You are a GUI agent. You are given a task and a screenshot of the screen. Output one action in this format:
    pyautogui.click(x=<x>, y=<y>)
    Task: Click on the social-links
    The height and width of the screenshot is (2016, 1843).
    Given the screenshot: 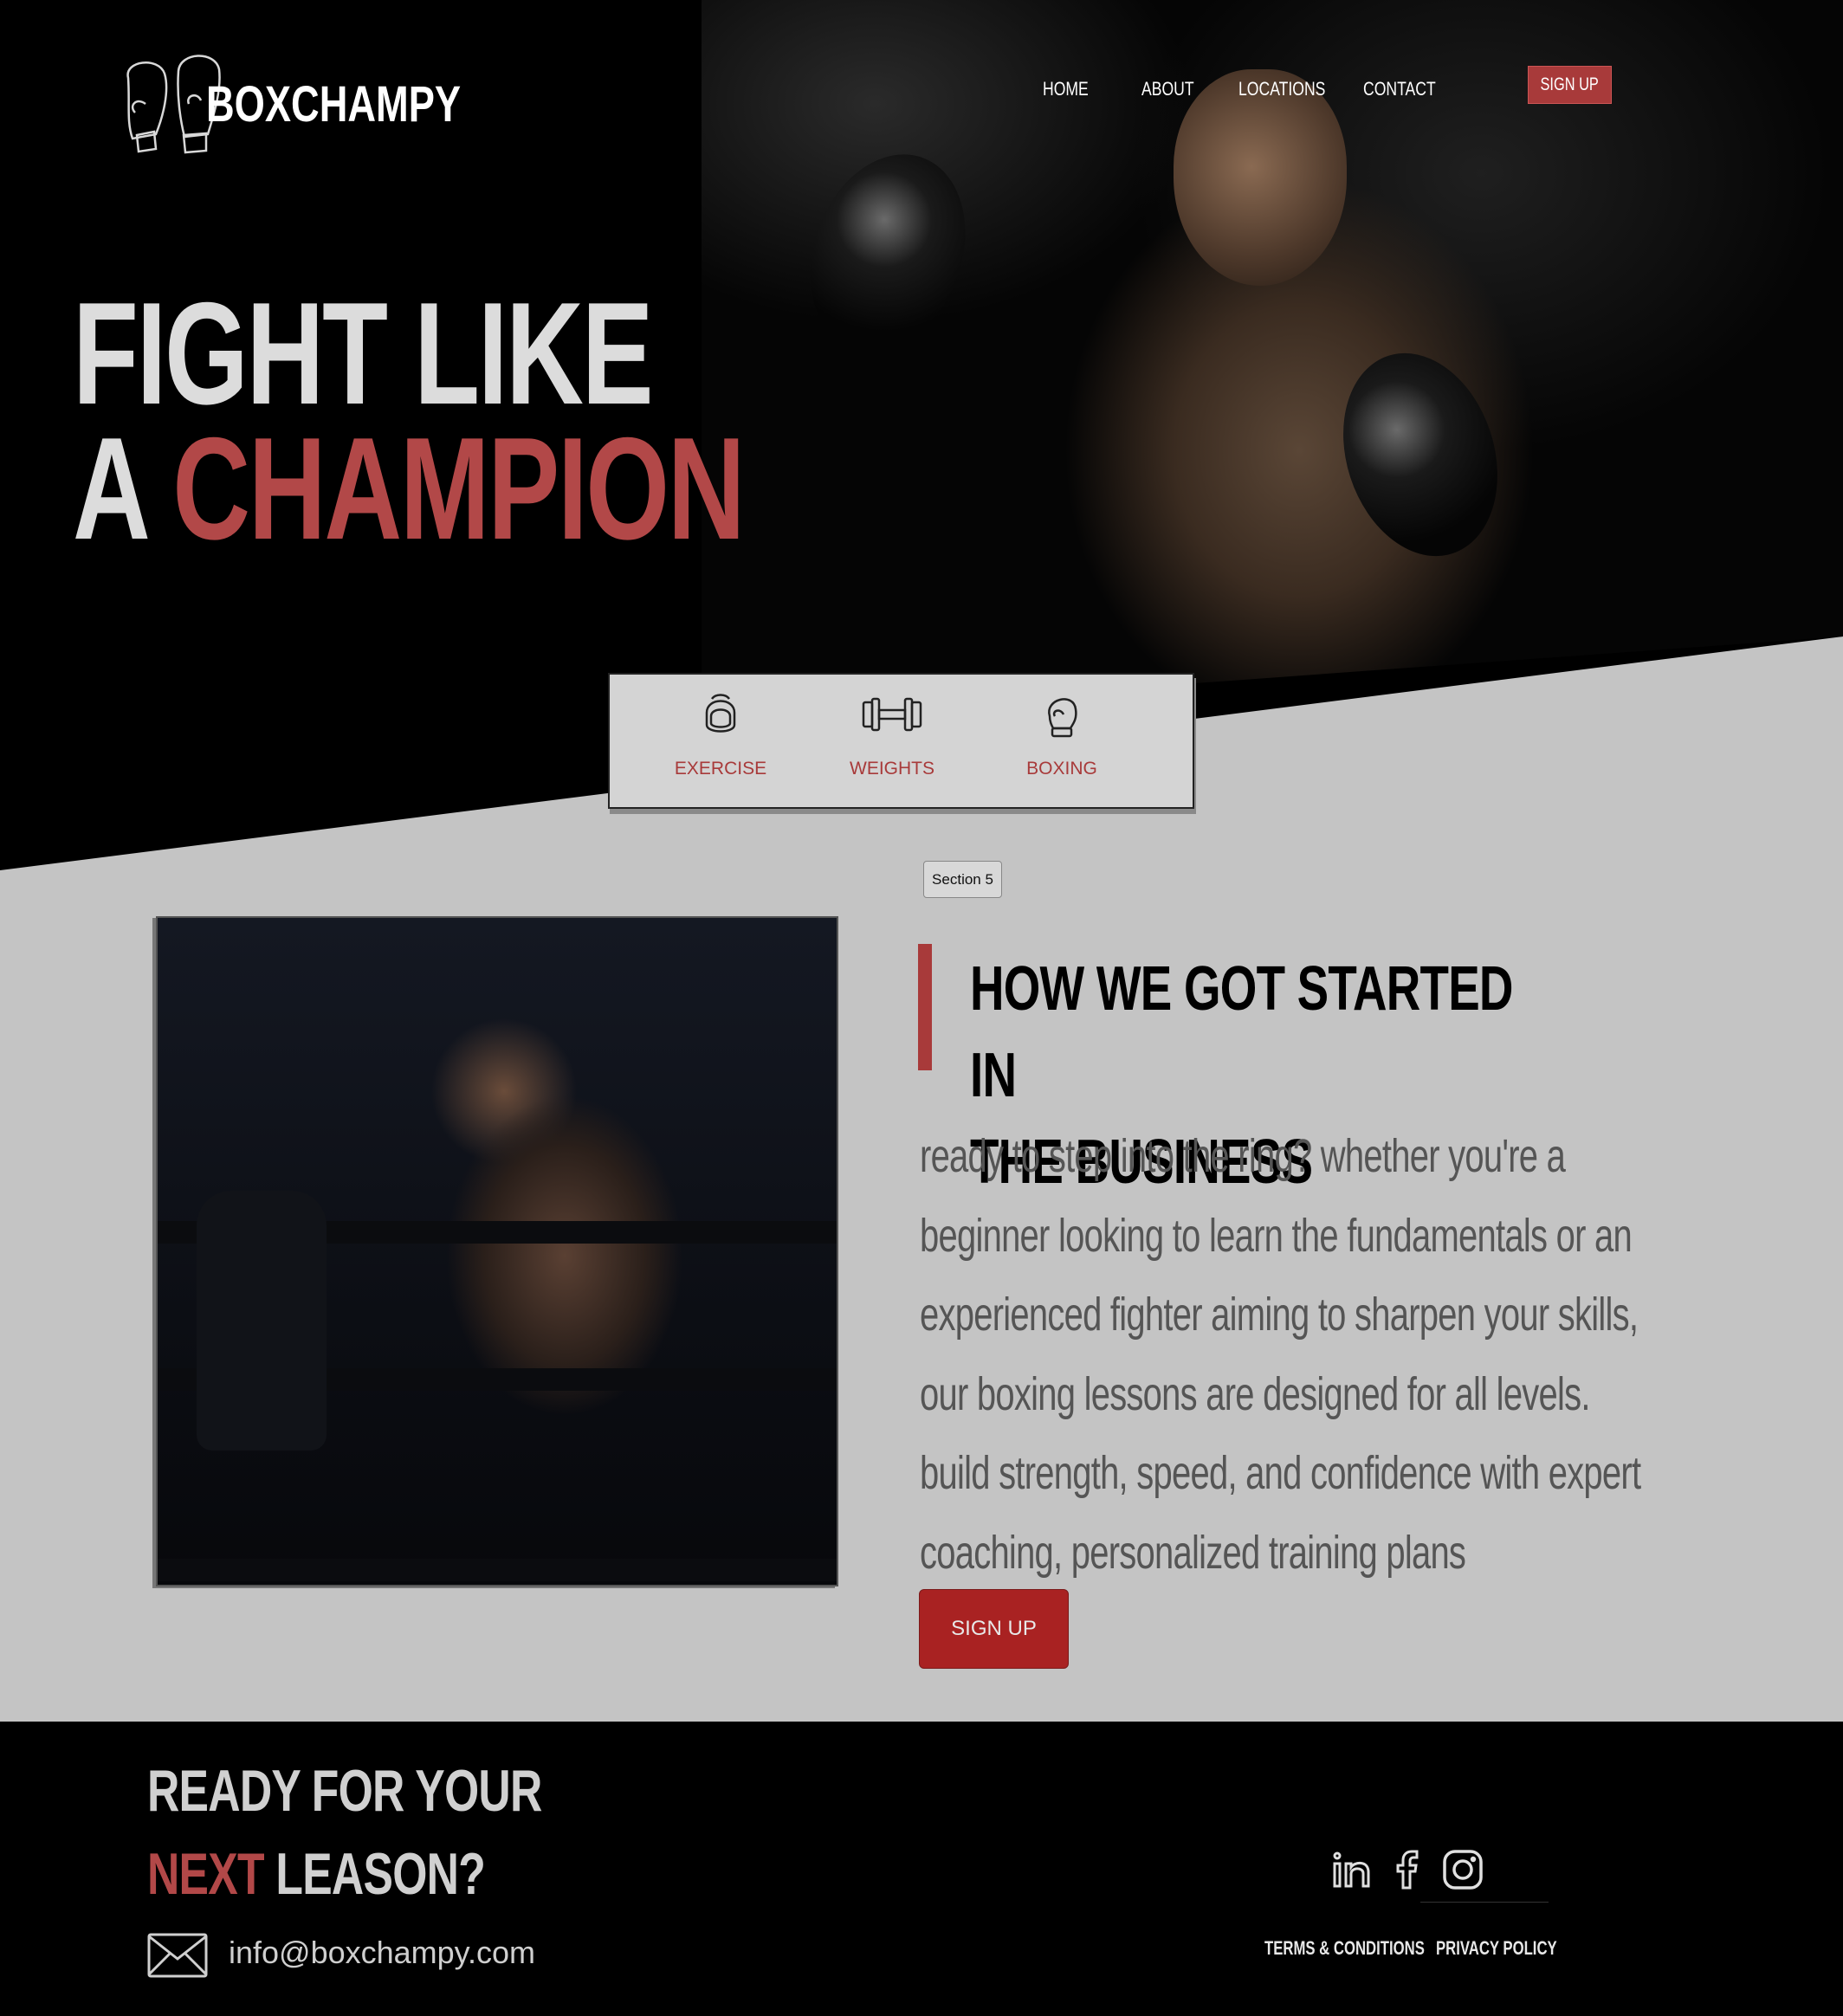 What is the action you would take?
    pyautogui.click(x=1407, y=1869)
    